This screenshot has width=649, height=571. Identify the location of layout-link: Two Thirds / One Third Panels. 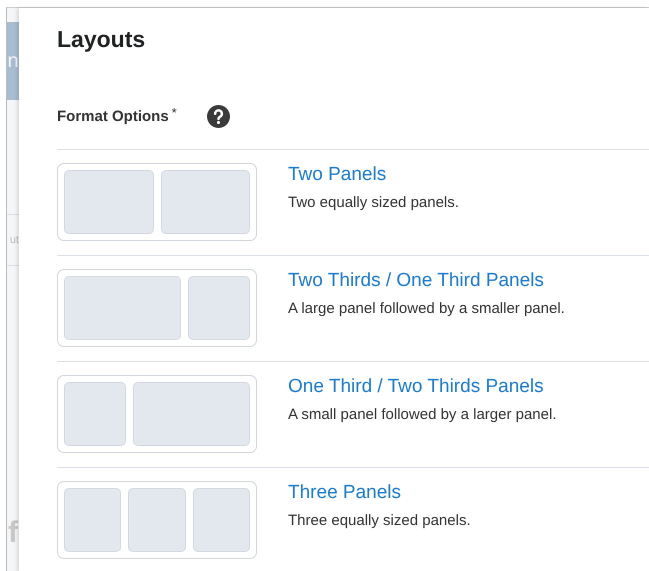
(426, 281).